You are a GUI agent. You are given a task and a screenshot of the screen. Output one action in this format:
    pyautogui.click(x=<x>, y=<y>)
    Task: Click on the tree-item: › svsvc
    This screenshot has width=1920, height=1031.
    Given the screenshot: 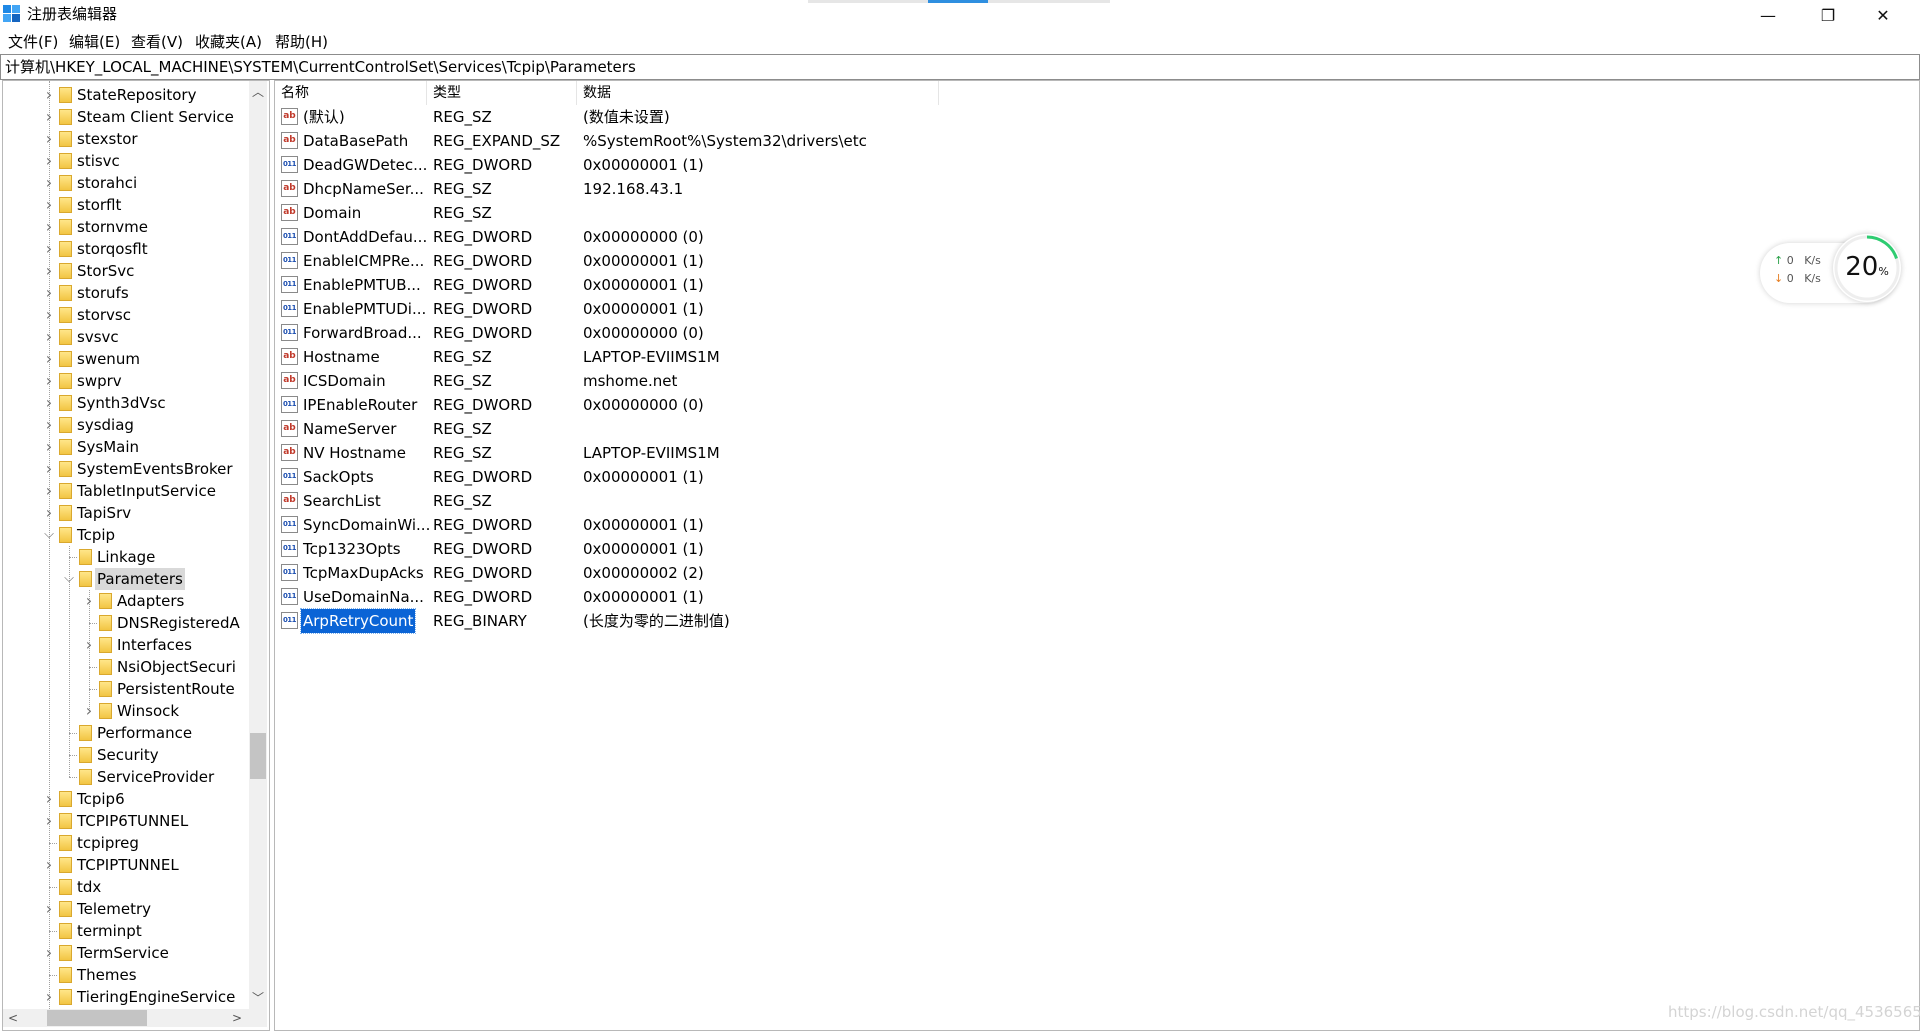 What is the action you would take?
    pyautogui.click(x=125, y=337)
    